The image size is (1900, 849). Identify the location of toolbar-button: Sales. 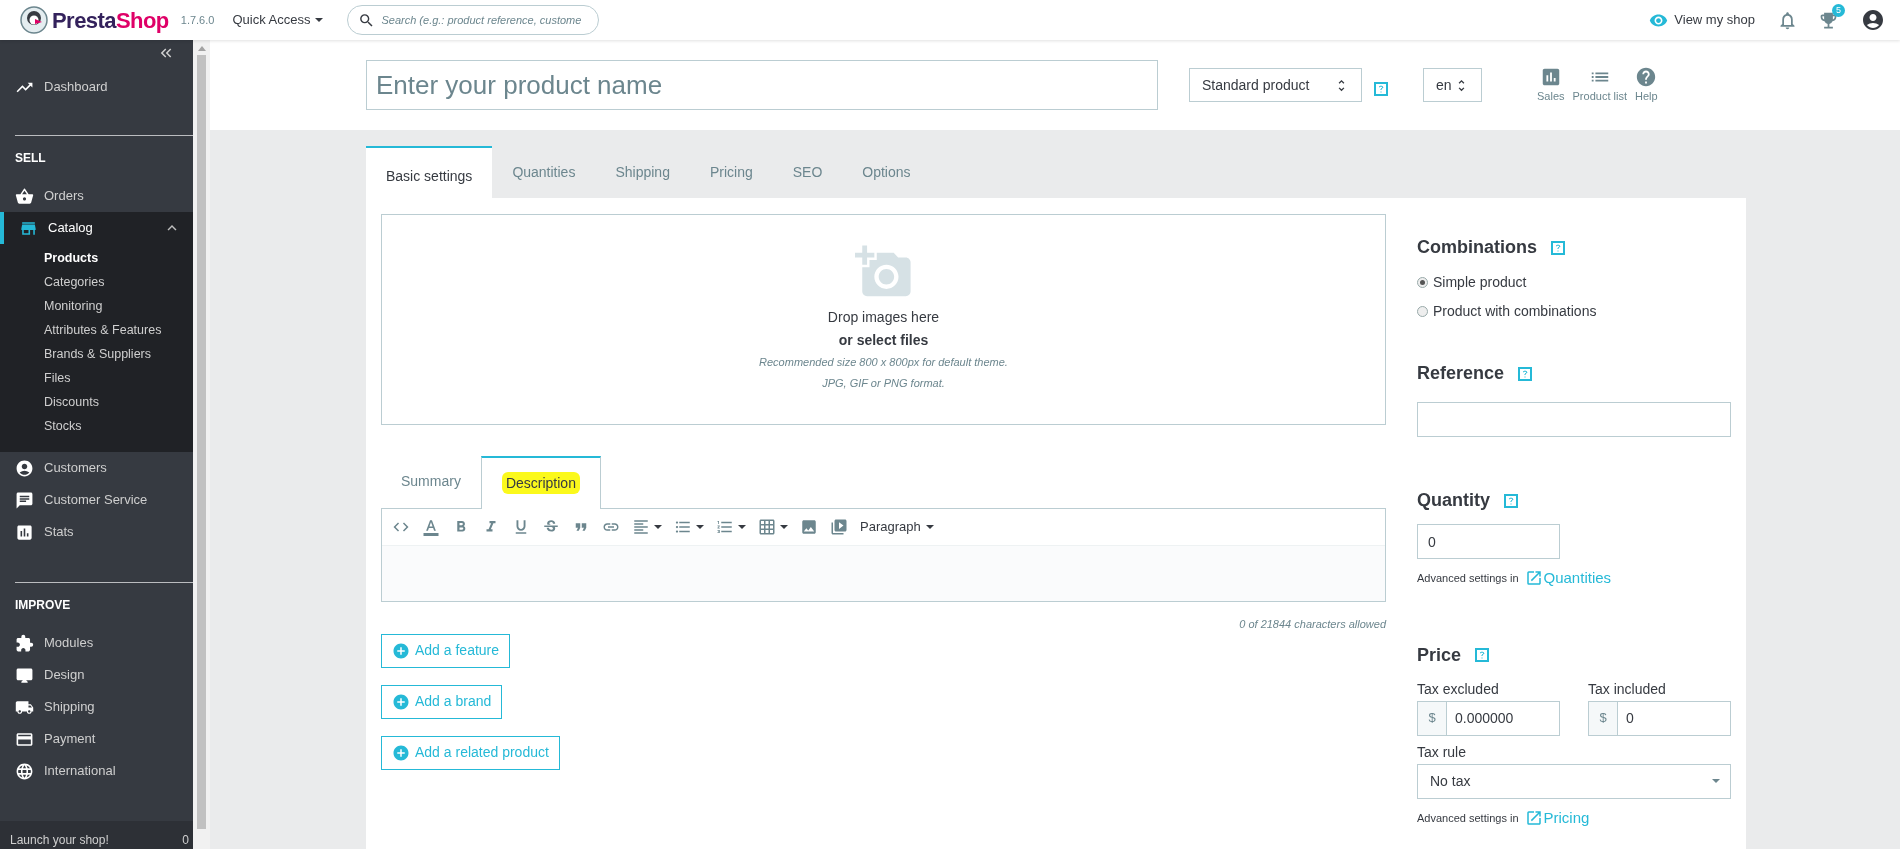
(1551, 85).